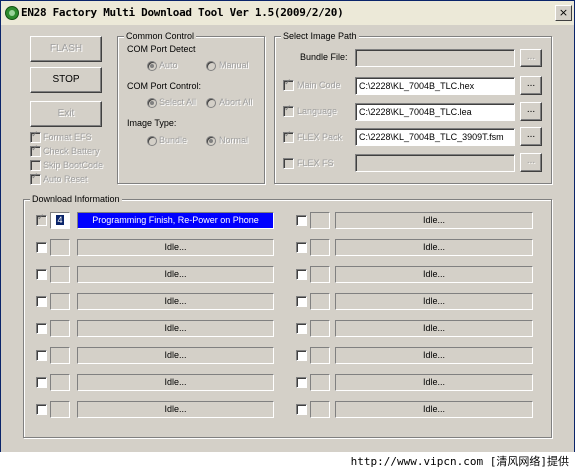 The image size is (575, 472). Describe the element at coordinates (152, 103) in the screenshot. I see `select-all-radio` at that location.